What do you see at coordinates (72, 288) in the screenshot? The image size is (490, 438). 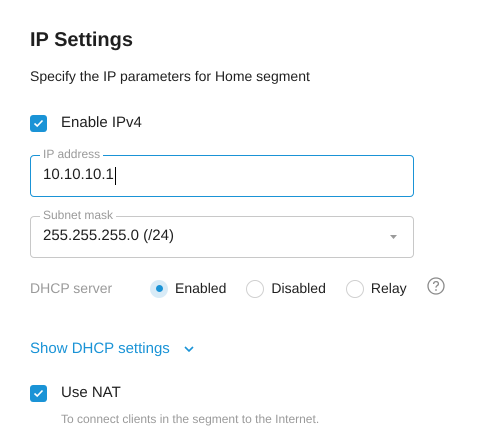 I see `dhcp-server-label: DHCP server` at bounding box center [72, 288].